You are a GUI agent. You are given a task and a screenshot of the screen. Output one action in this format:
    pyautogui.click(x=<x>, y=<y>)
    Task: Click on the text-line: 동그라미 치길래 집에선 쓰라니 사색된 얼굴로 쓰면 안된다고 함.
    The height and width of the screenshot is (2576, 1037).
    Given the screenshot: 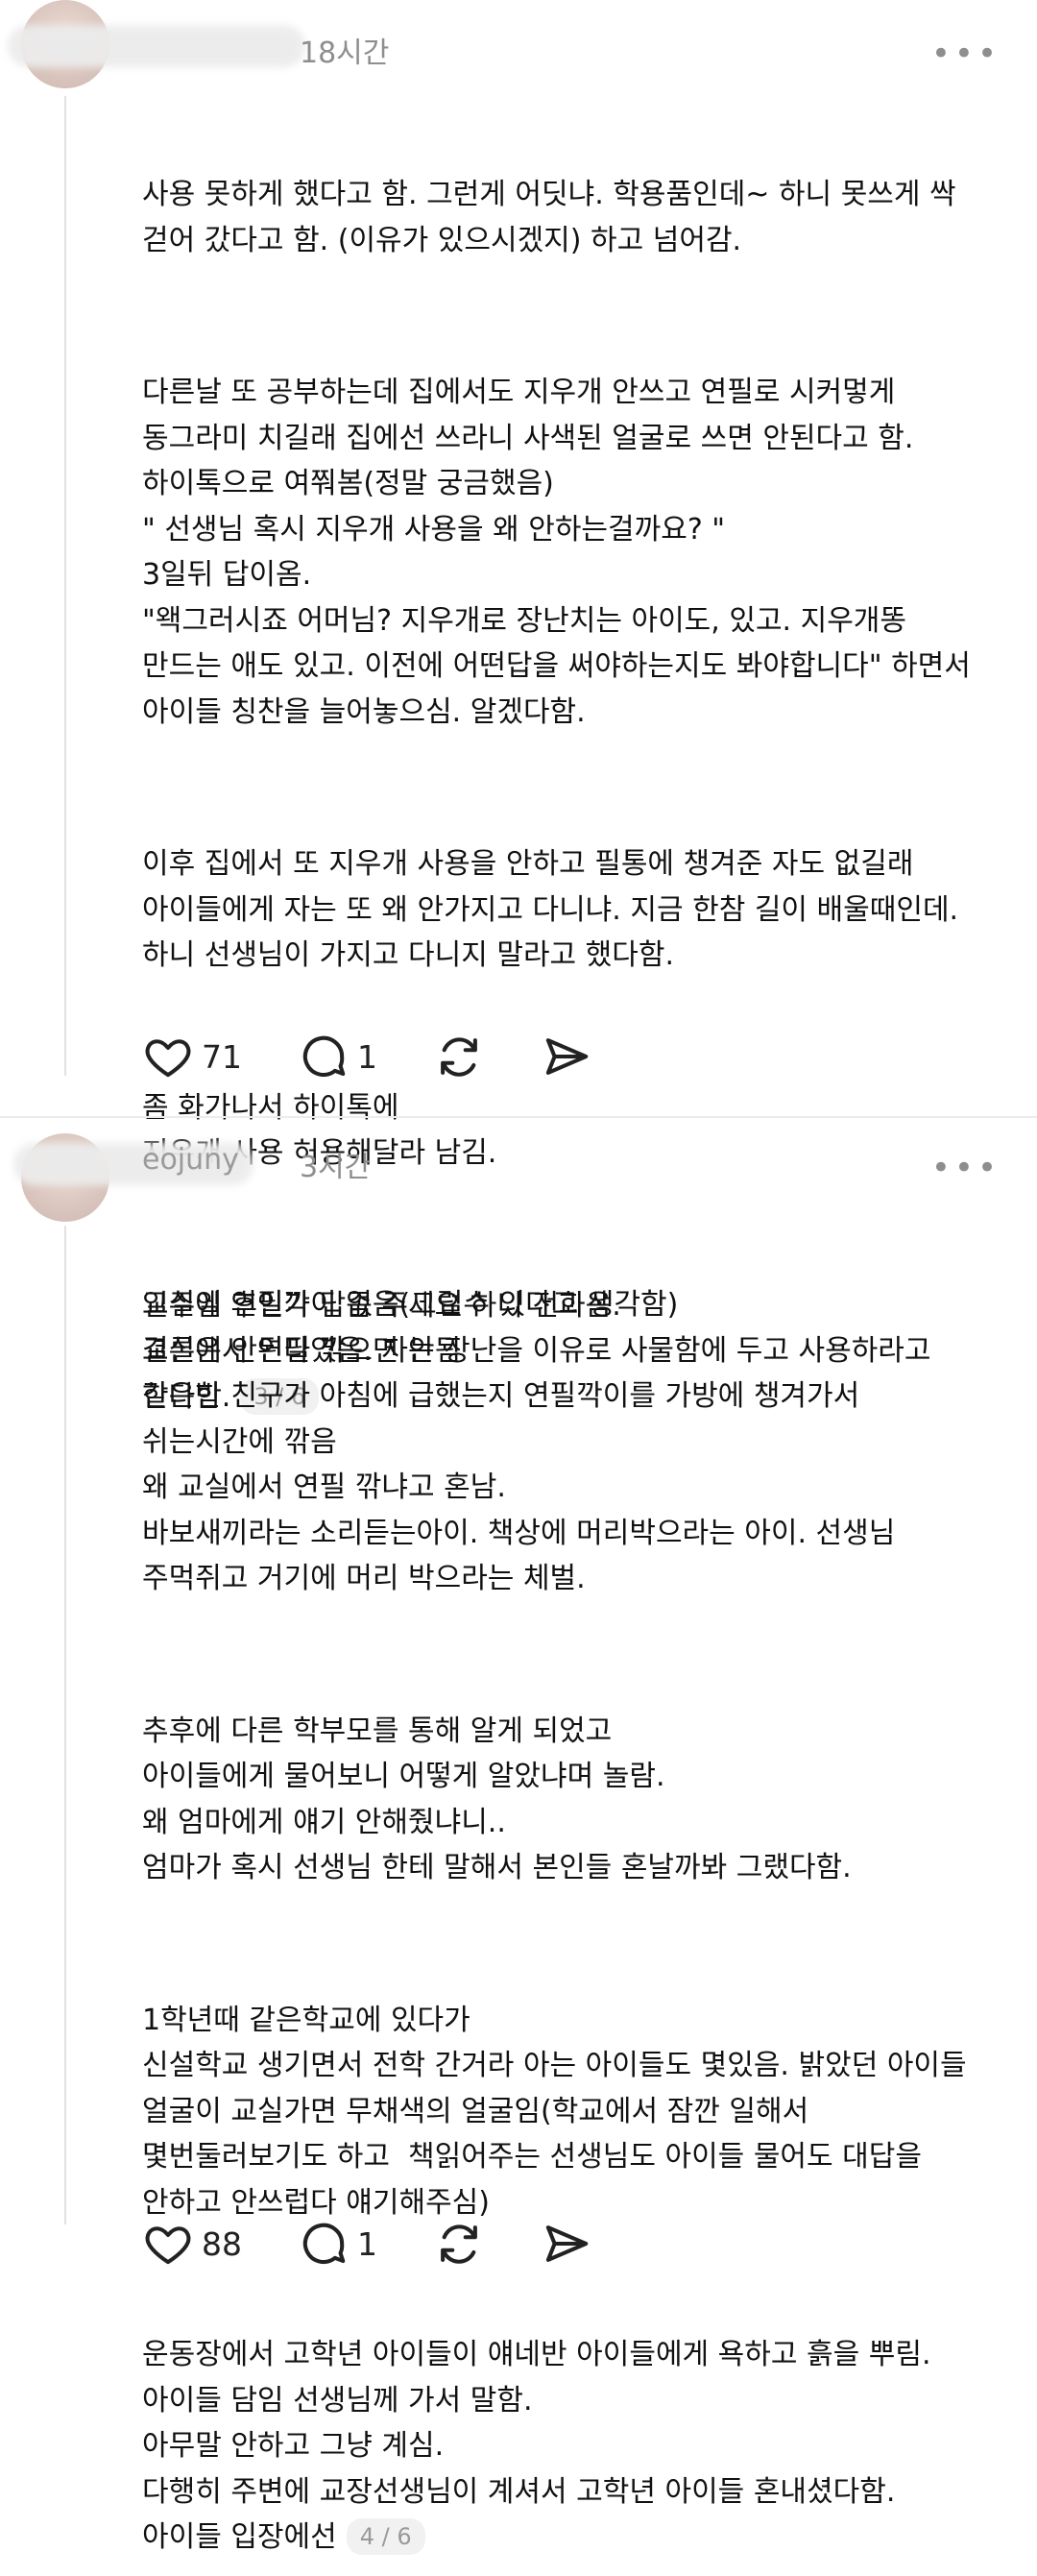 What is the action you would take?
    pyautogui.click(x=528, y=438)
    